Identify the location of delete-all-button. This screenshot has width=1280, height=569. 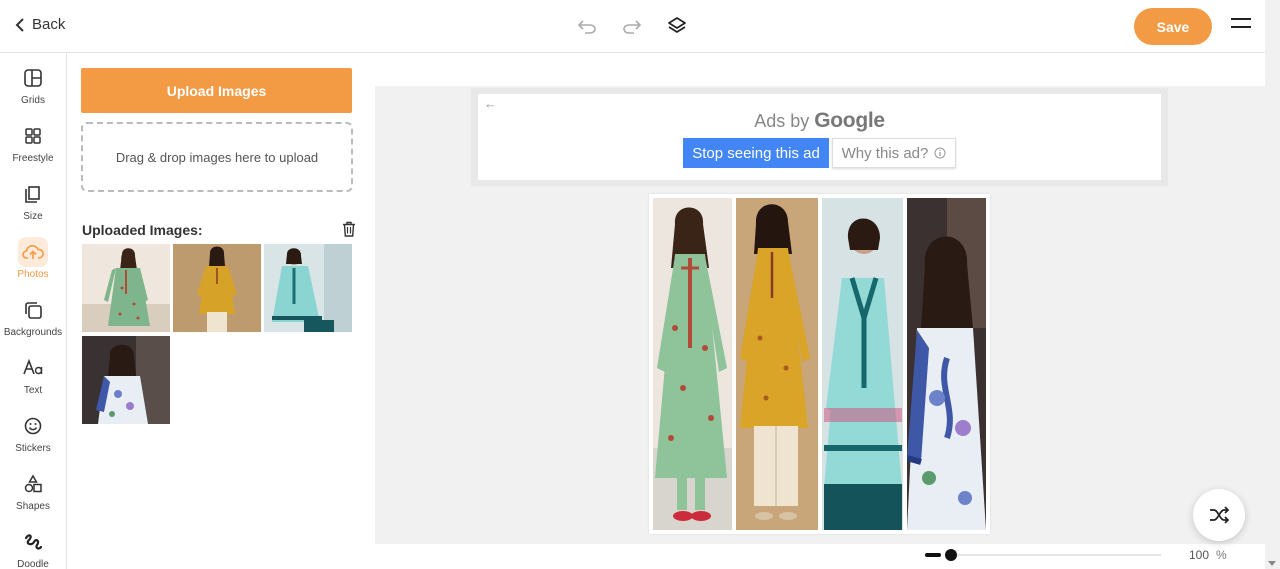
(349, 229).